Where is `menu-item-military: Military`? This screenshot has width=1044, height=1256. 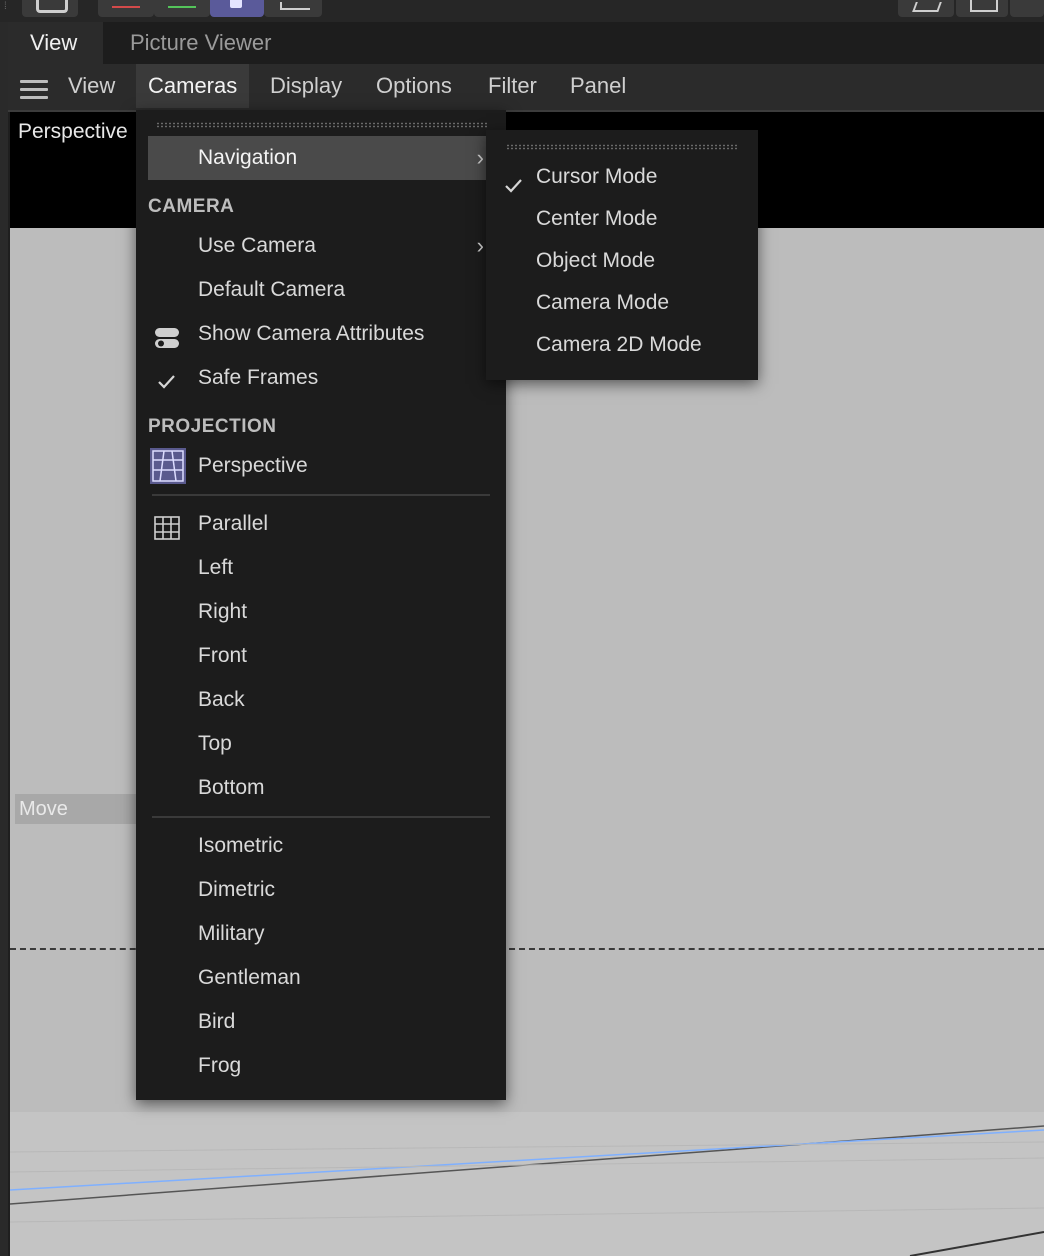
menu-item-military: Military is located at coordinates (317, 934).